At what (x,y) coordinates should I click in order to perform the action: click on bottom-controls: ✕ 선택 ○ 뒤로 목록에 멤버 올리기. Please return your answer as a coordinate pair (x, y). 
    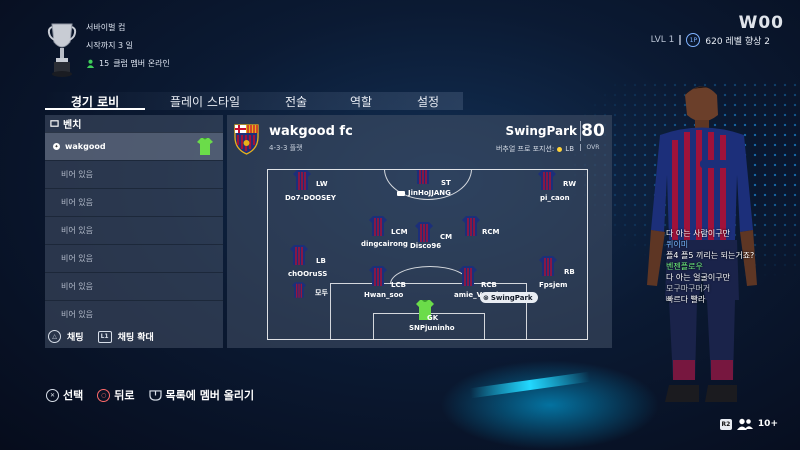
    Looking at the image, I should click on (150, 395).